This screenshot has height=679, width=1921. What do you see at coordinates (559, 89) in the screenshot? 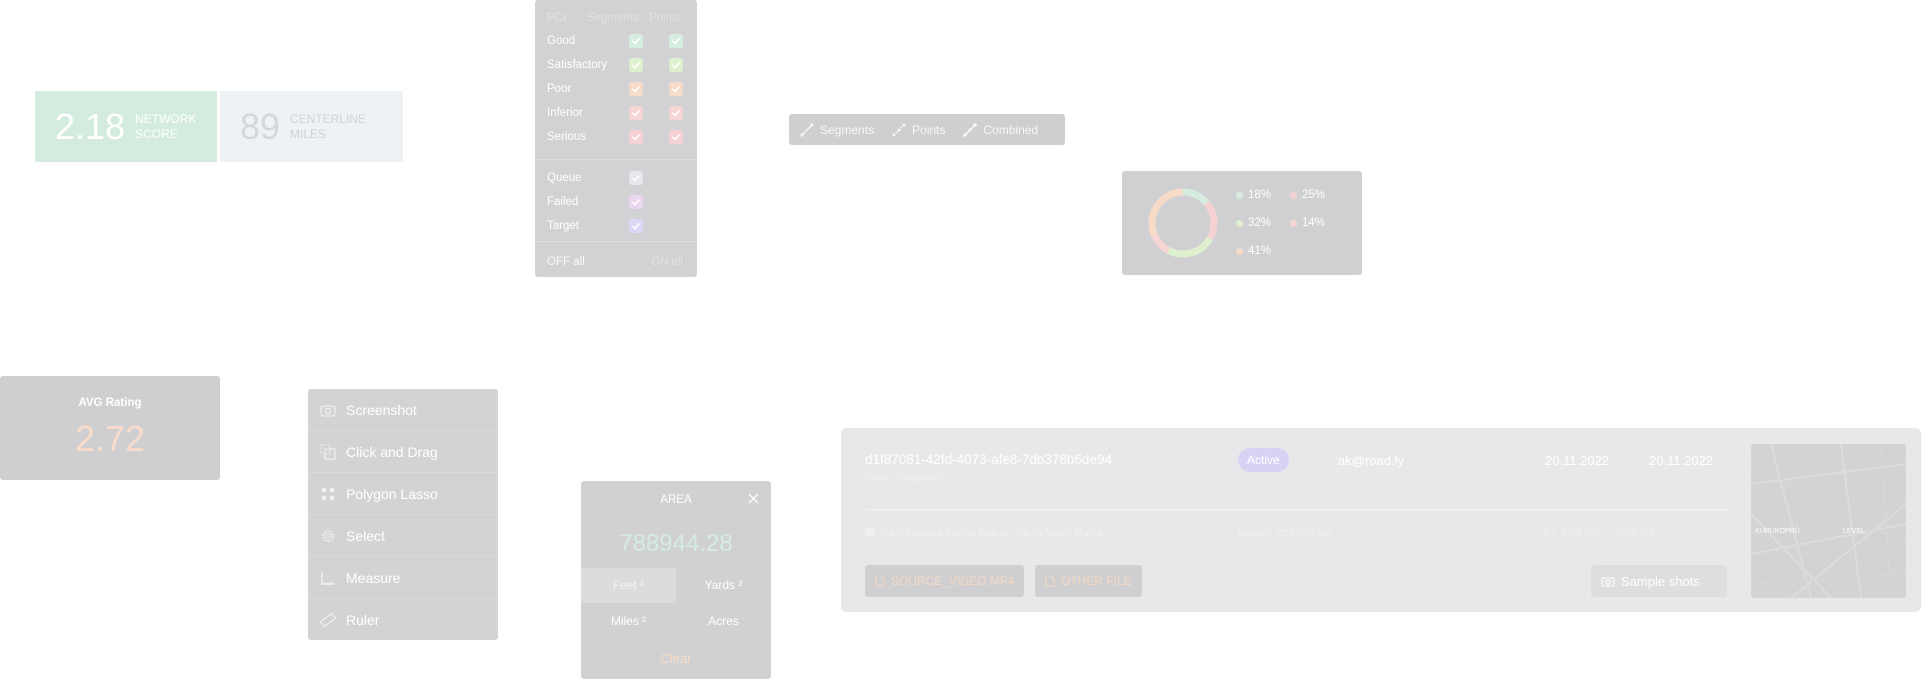
I see `pci-row-label: Poor` at bounding box center [559, 89].